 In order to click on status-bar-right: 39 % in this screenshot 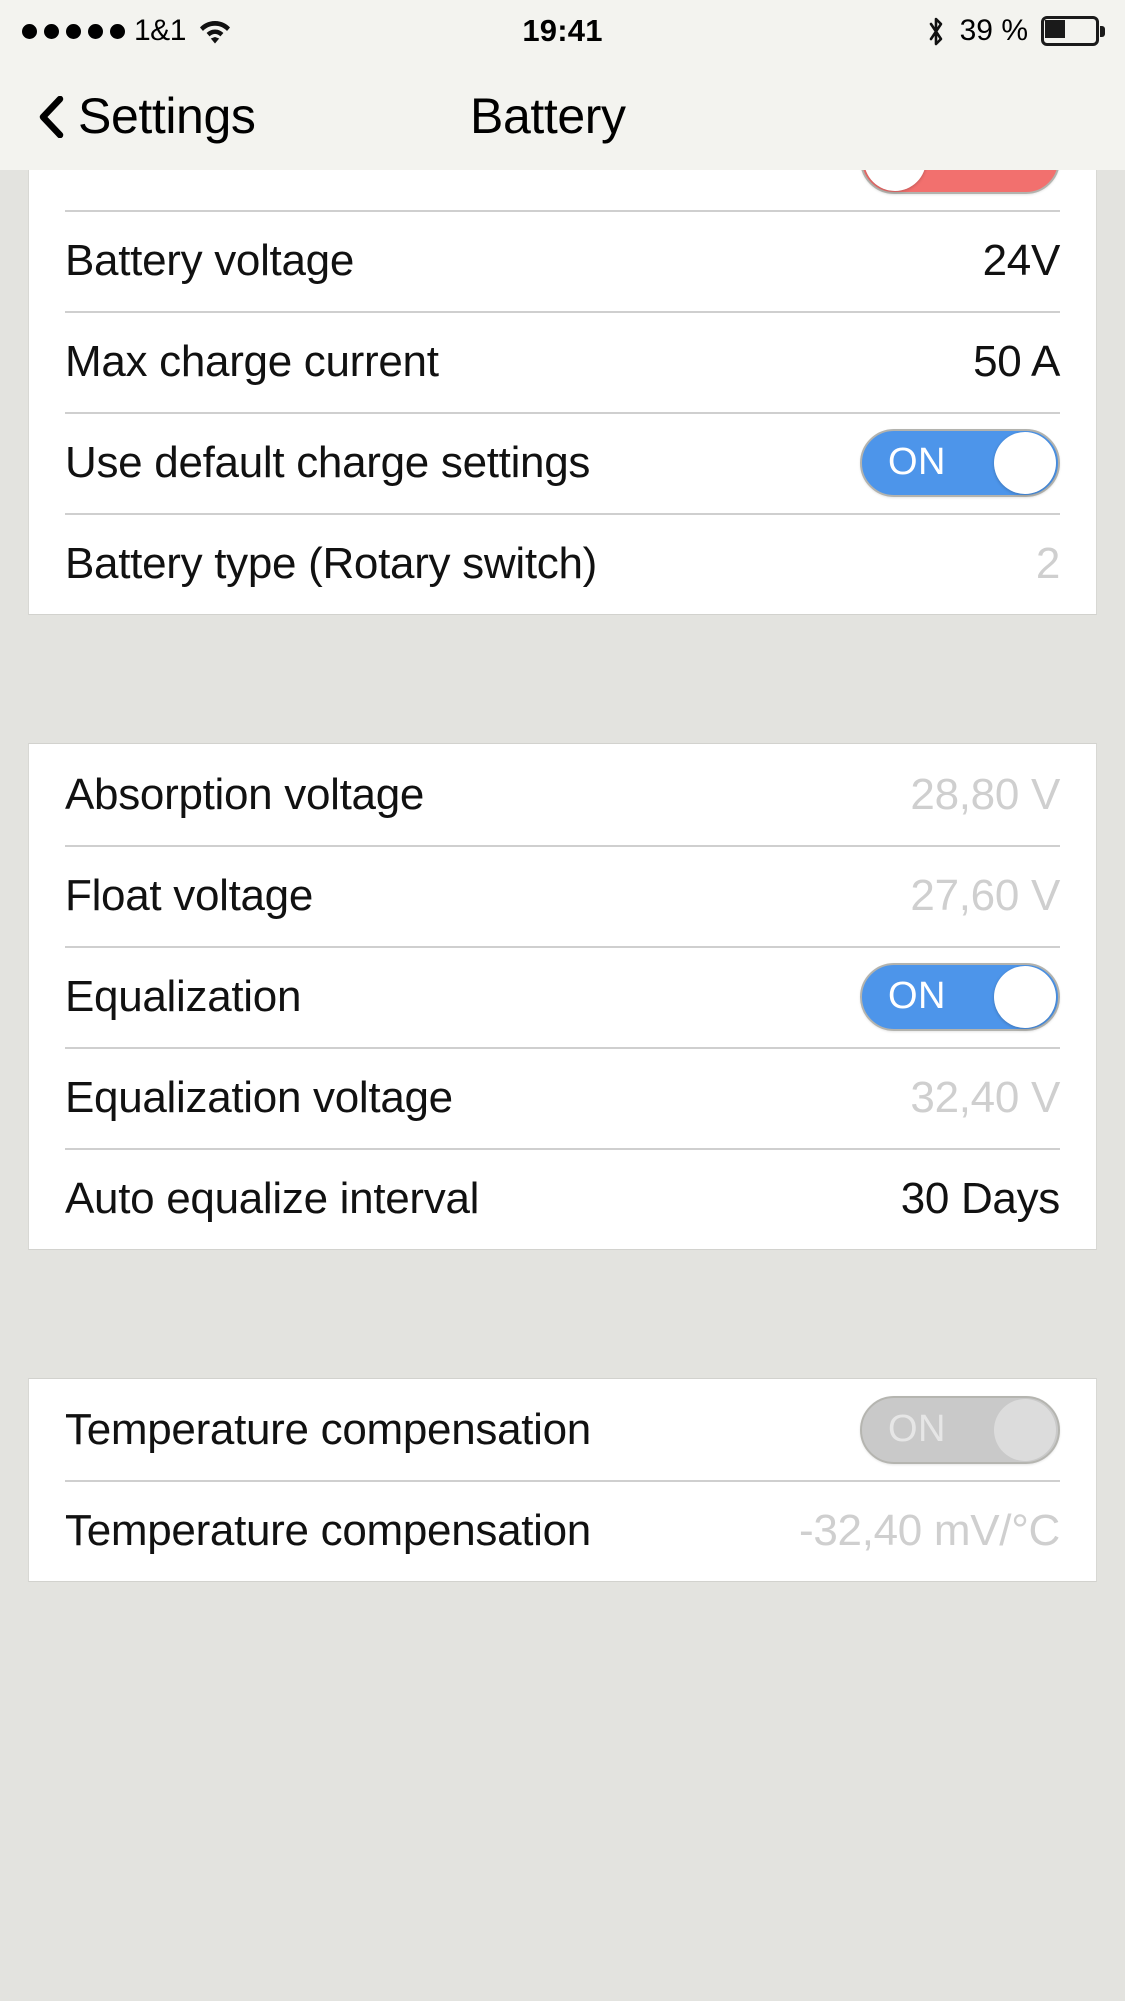, I will do `click(1015, 31)`.